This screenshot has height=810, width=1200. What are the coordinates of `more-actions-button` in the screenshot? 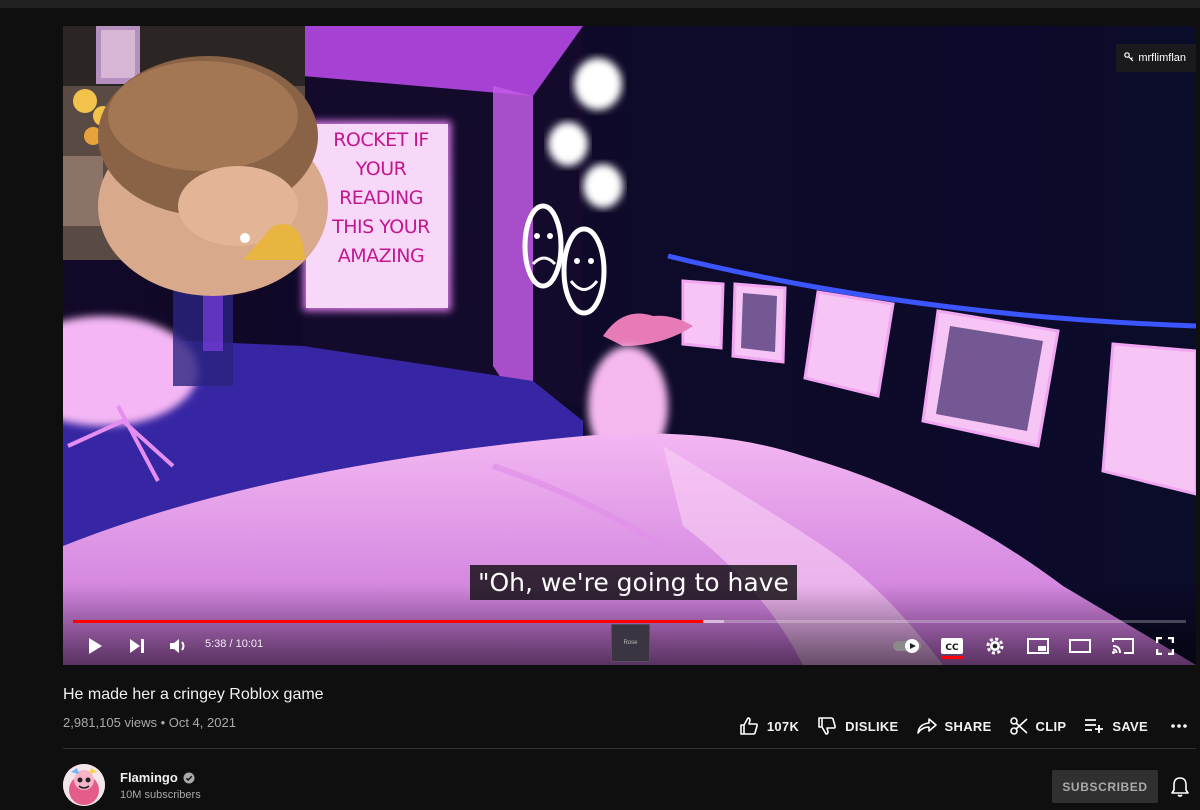 It's located at (1179, 726).